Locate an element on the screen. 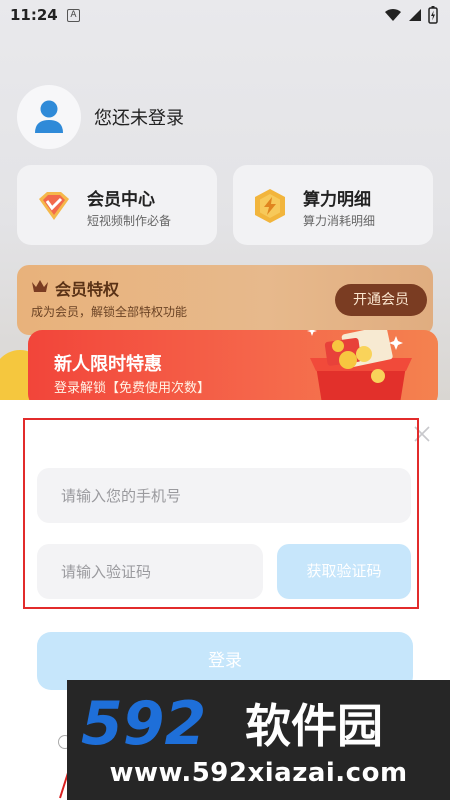  crown-icon is located at coordinates (40, 286).